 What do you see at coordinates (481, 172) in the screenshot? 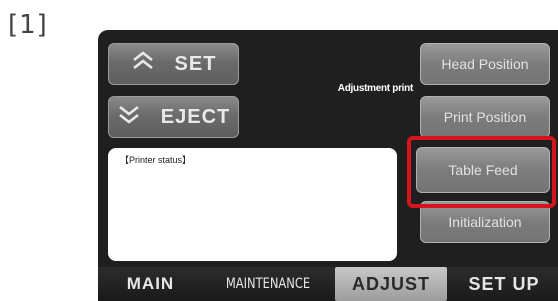
I see `table-feed-highlight-box` at bounding box center [481, 172].